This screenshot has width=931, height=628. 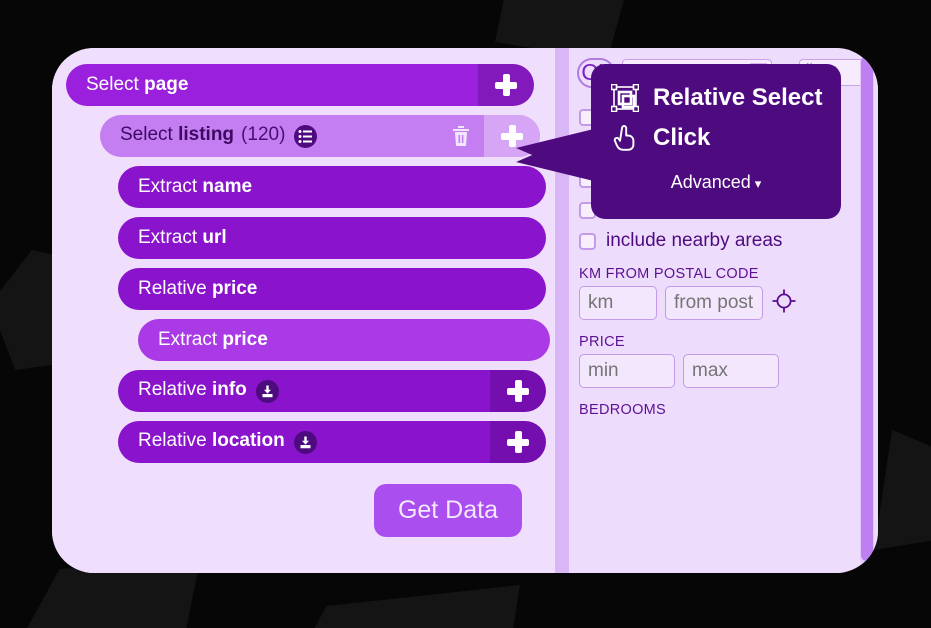 I want to click on filter-checkbox-row: include nearby areas, so click(x=723, y=241).